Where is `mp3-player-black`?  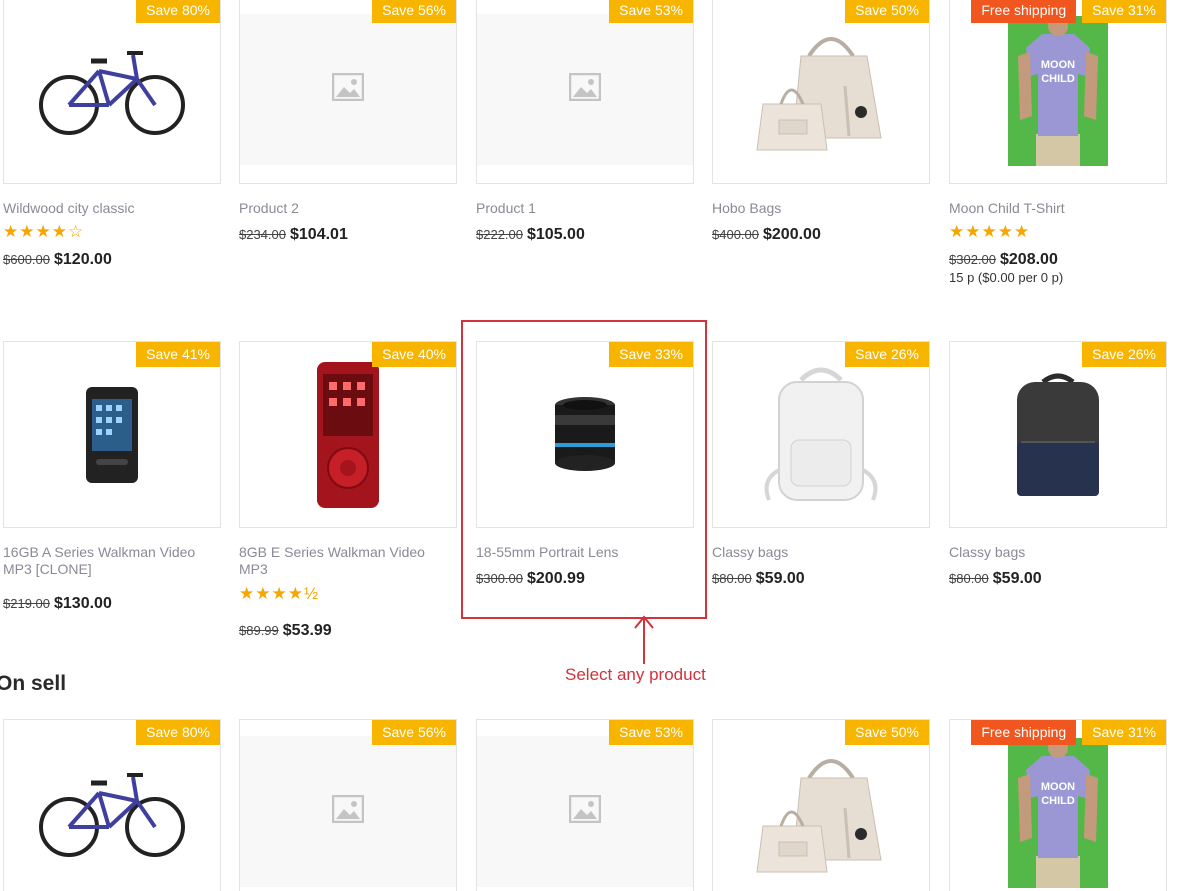
mp3-player-black is located at coordinates (112, 434).